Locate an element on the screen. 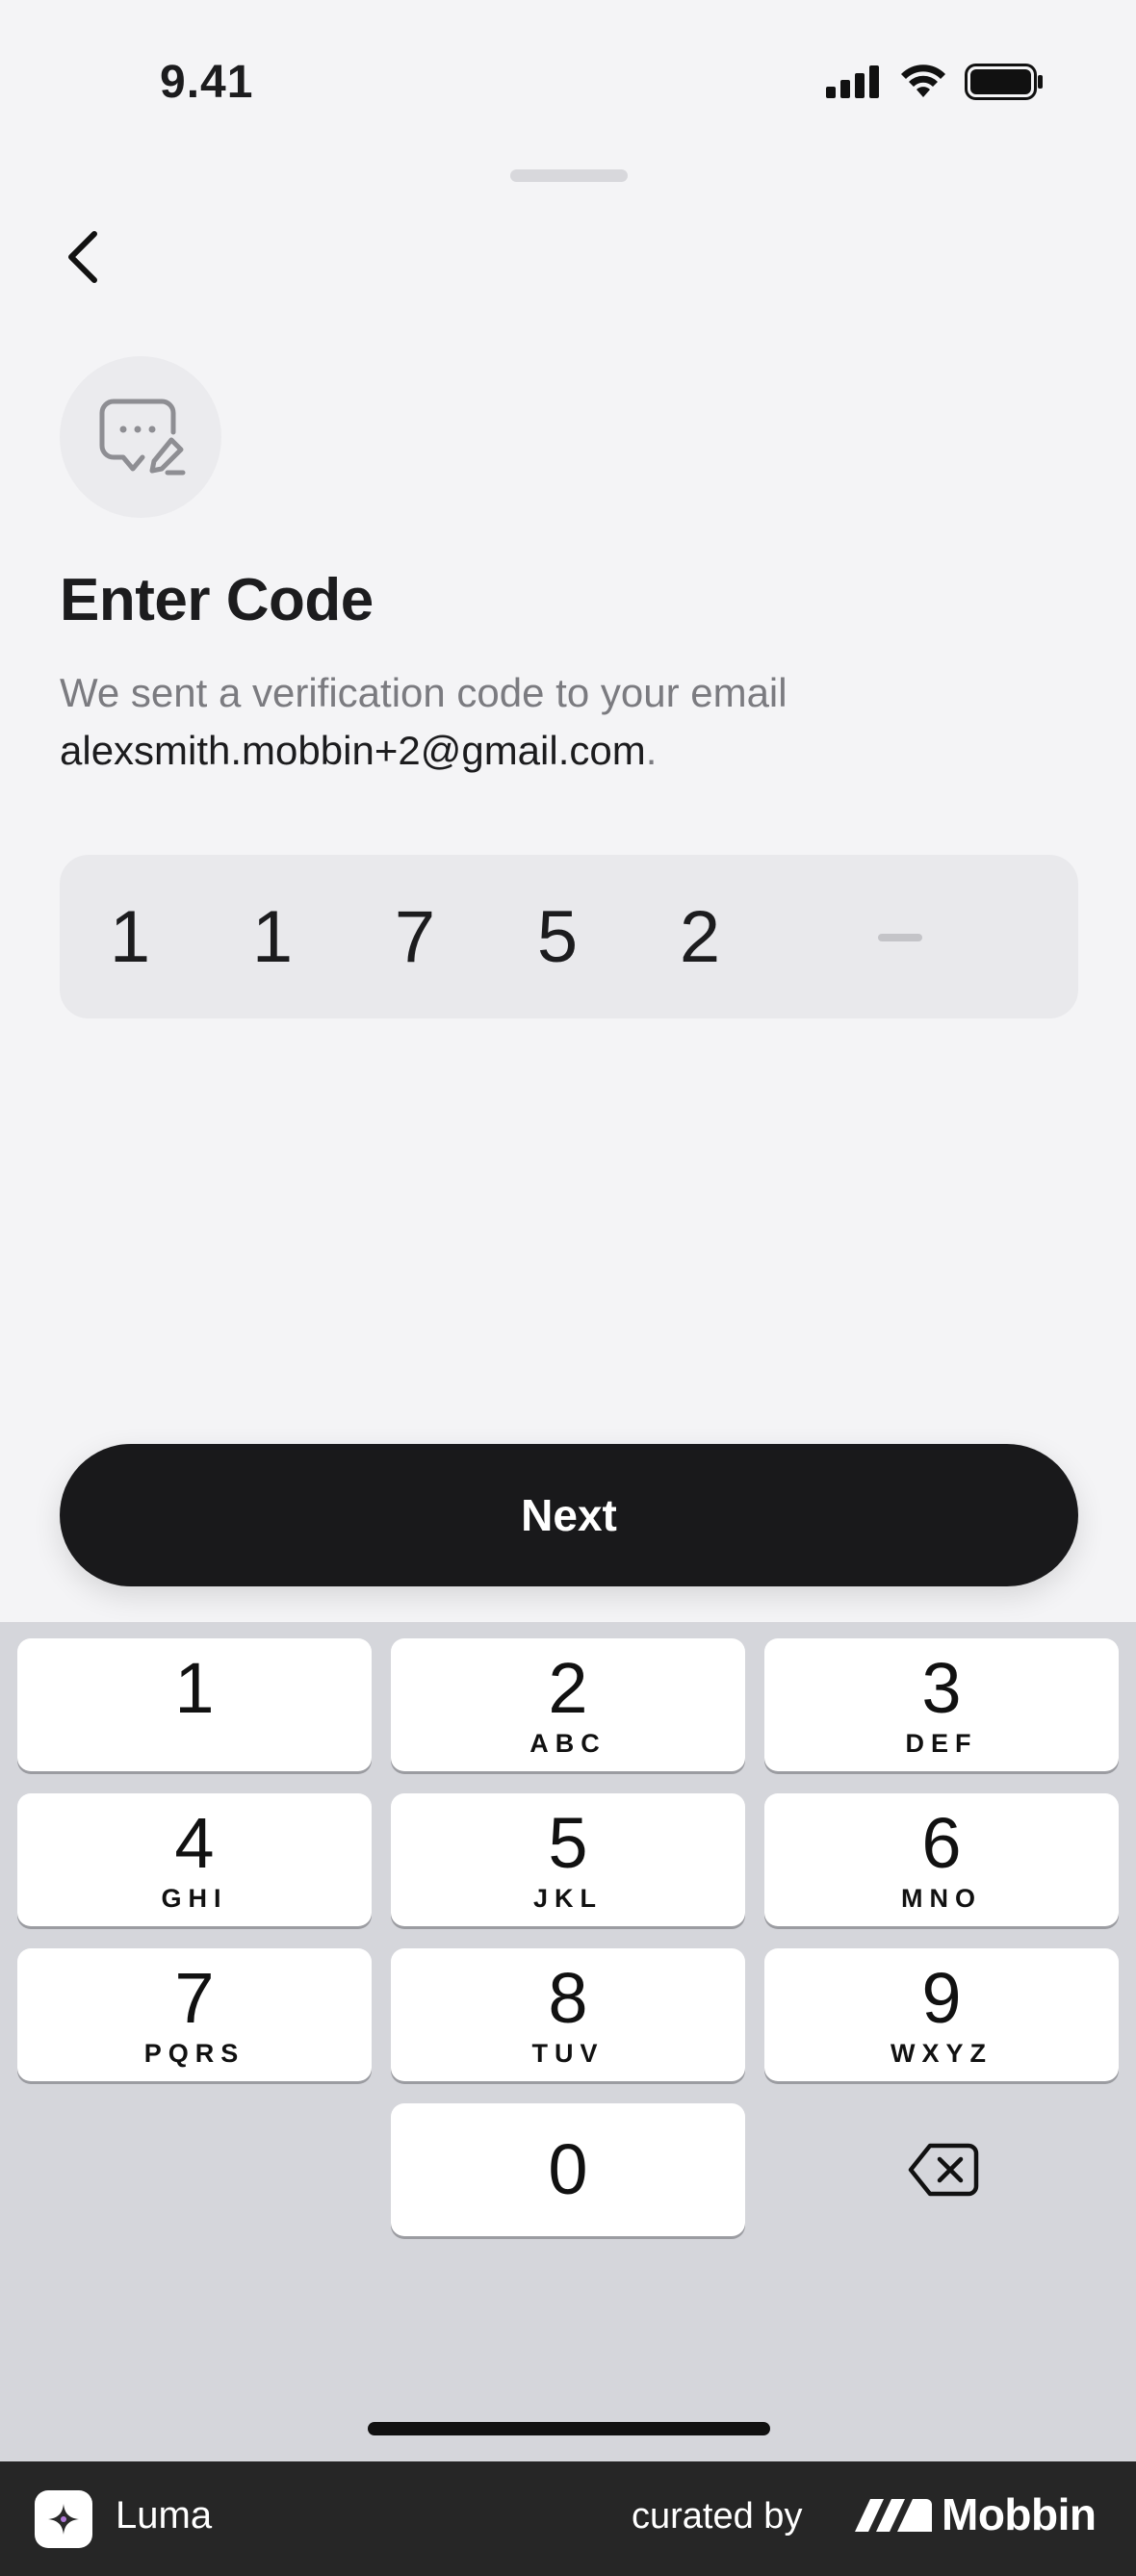 Image resolution: width=1136 pixels, height=2576 pixels. key-number: 0 is located at coordinates (568, 2169).